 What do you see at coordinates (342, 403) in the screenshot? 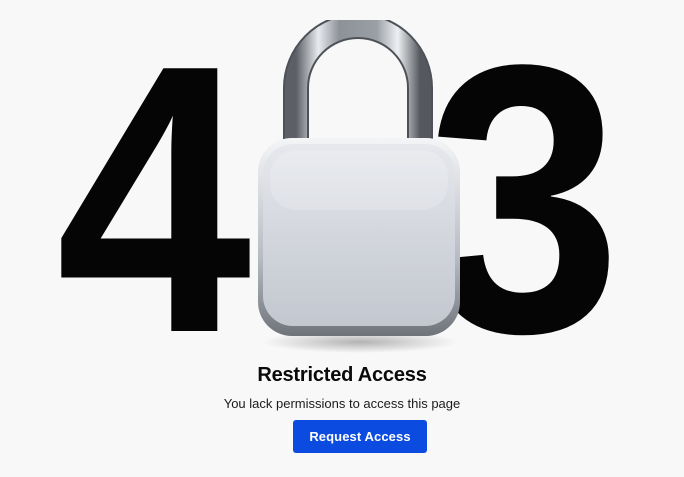
I see `page-subtitle: You lack permissions to access this page` at bounding box center [342, 403].